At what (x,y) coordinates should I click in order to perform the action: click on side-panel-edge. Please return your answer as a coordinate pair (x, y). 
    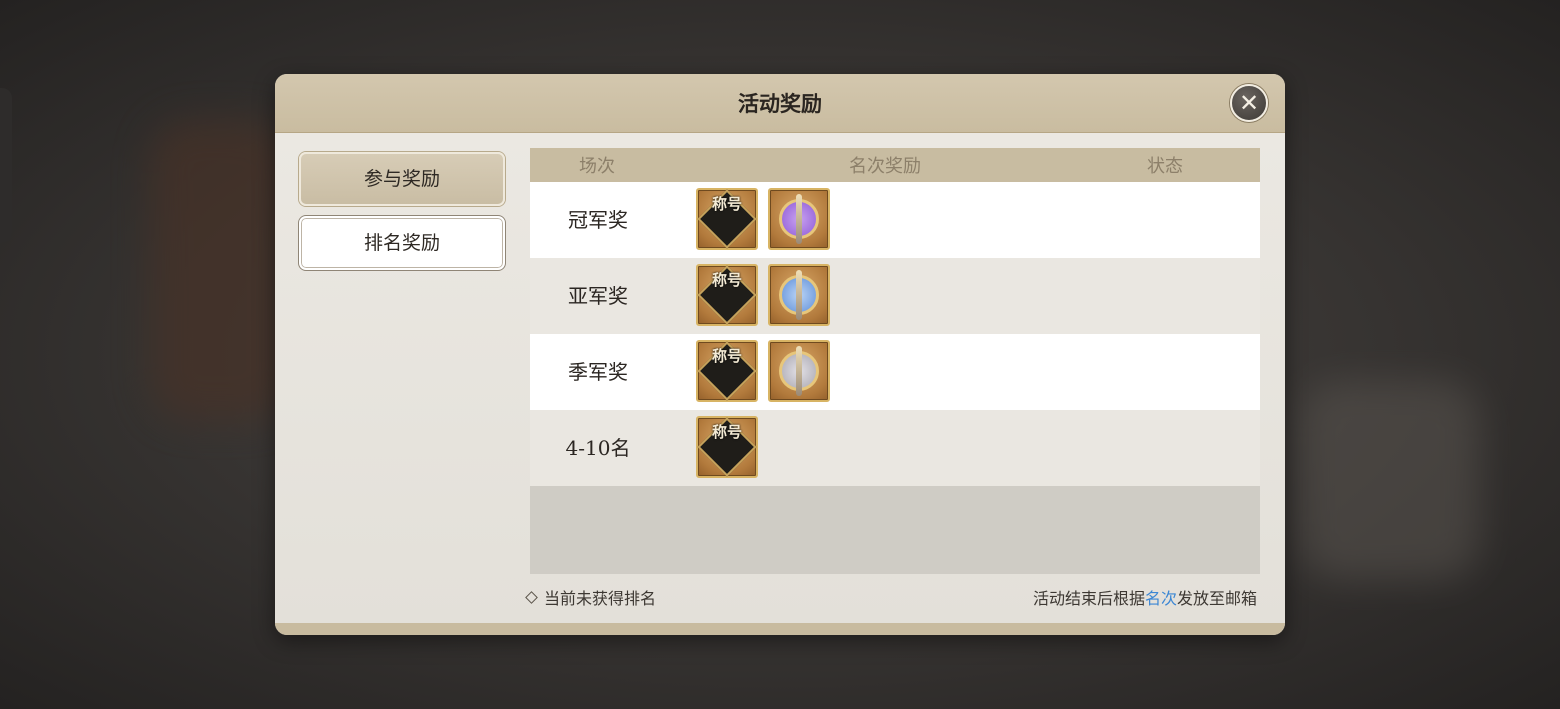
    Looking at the image, I should click on (6, 165).